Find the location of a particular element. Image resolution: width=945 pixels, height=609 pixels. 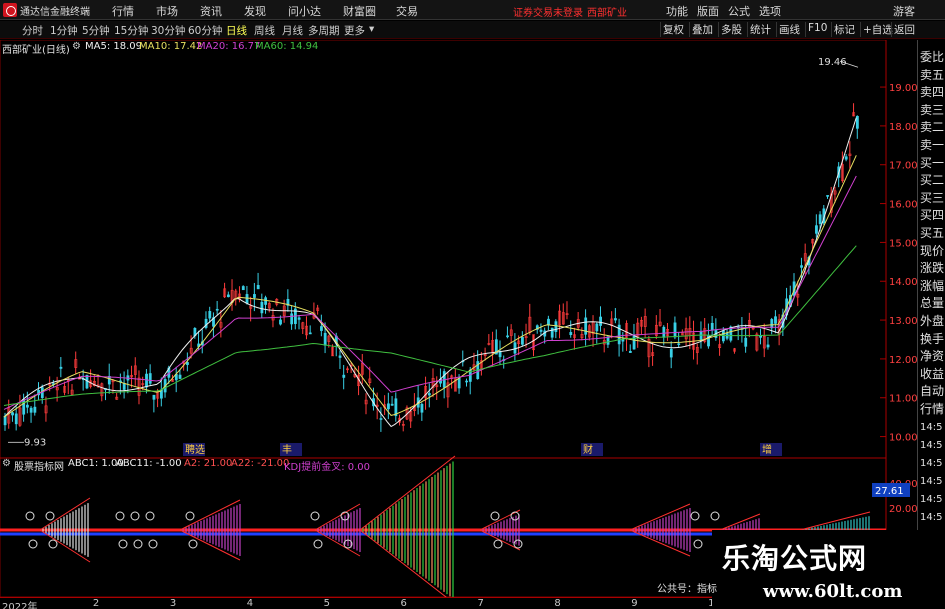

overlay-button: 叠加 is located at coordinates (702, 29).